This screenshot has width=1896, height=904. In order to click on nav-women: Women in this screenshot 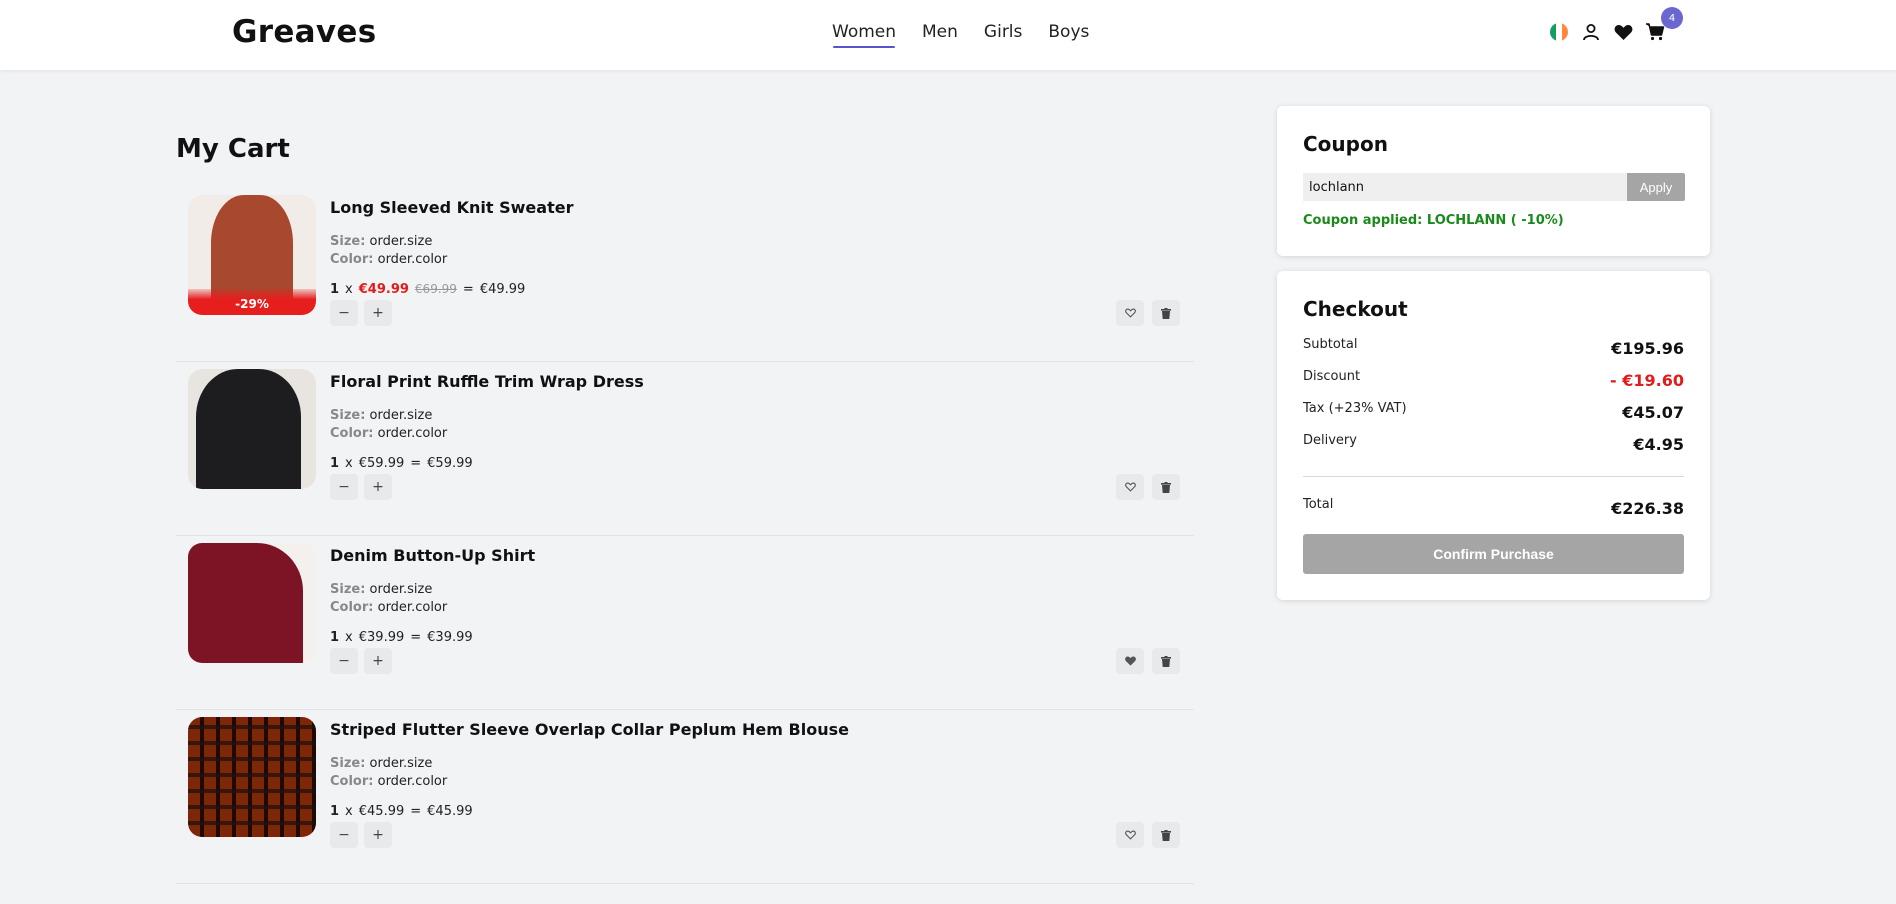, I will do `click(864, 35)`.